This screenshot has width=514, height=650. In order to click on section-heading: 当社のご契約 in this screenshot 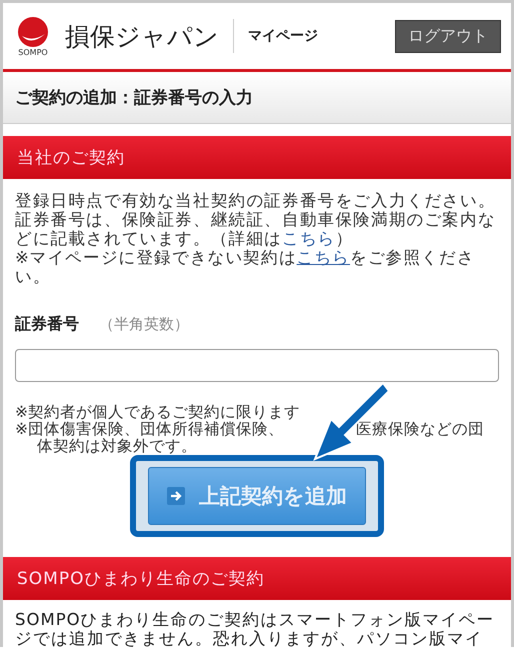, I will do `click(257, 157)`.